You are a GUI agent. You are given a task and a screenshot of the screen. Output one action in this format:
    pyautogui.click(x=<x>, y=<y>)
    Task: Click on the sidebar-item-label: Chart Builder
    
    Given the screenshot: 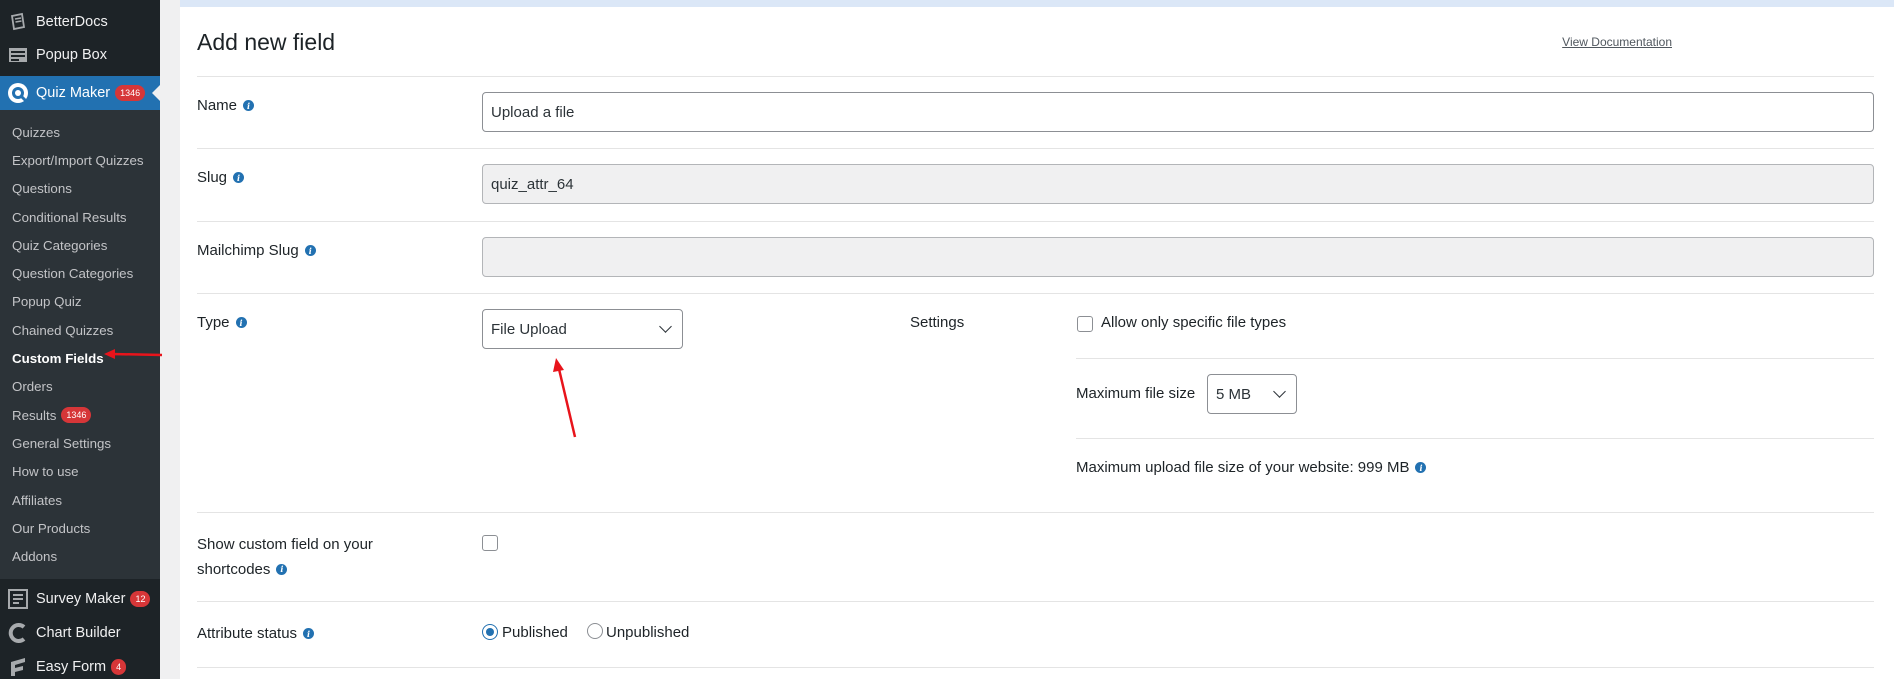 What is the action you would take?
    pyautogui.click(x=78, y=632)
    